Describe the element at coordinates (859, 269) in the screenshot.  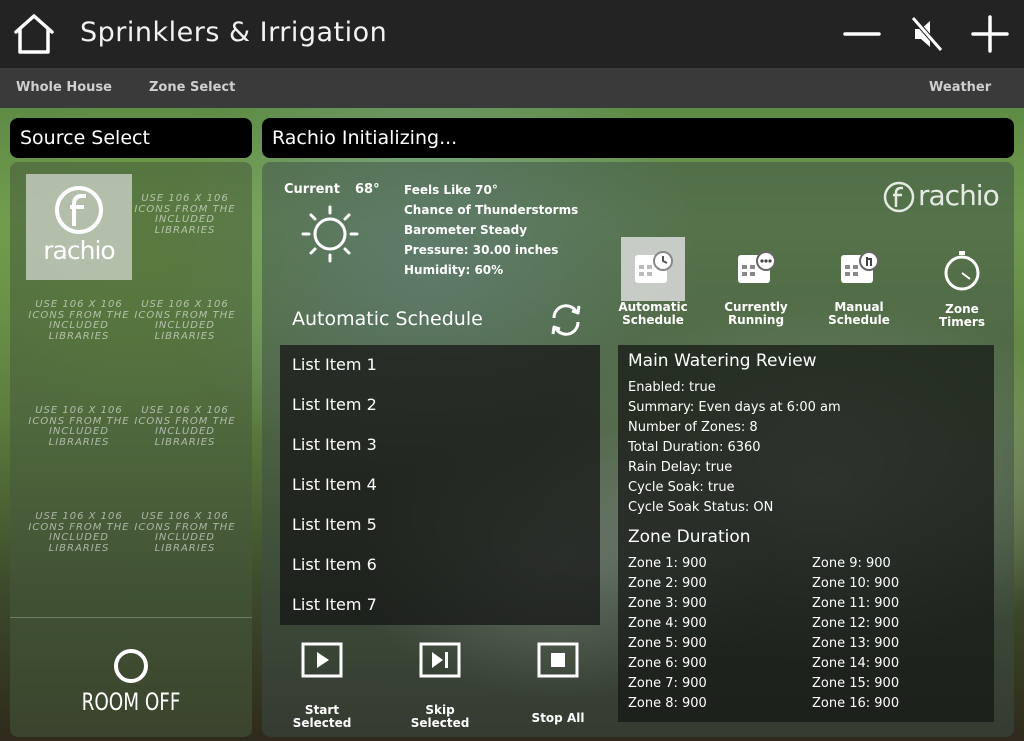
I see `manual-schedule-icon` at that location.